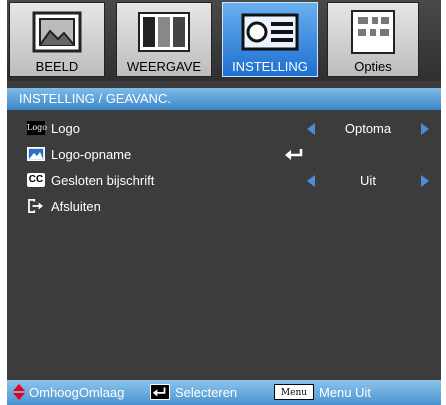 The image size is (446, 405). What do you see at coordinates (57, 66) in the screenshot?
I see `tab-label: BEELD` at bounding box center [57, 66].